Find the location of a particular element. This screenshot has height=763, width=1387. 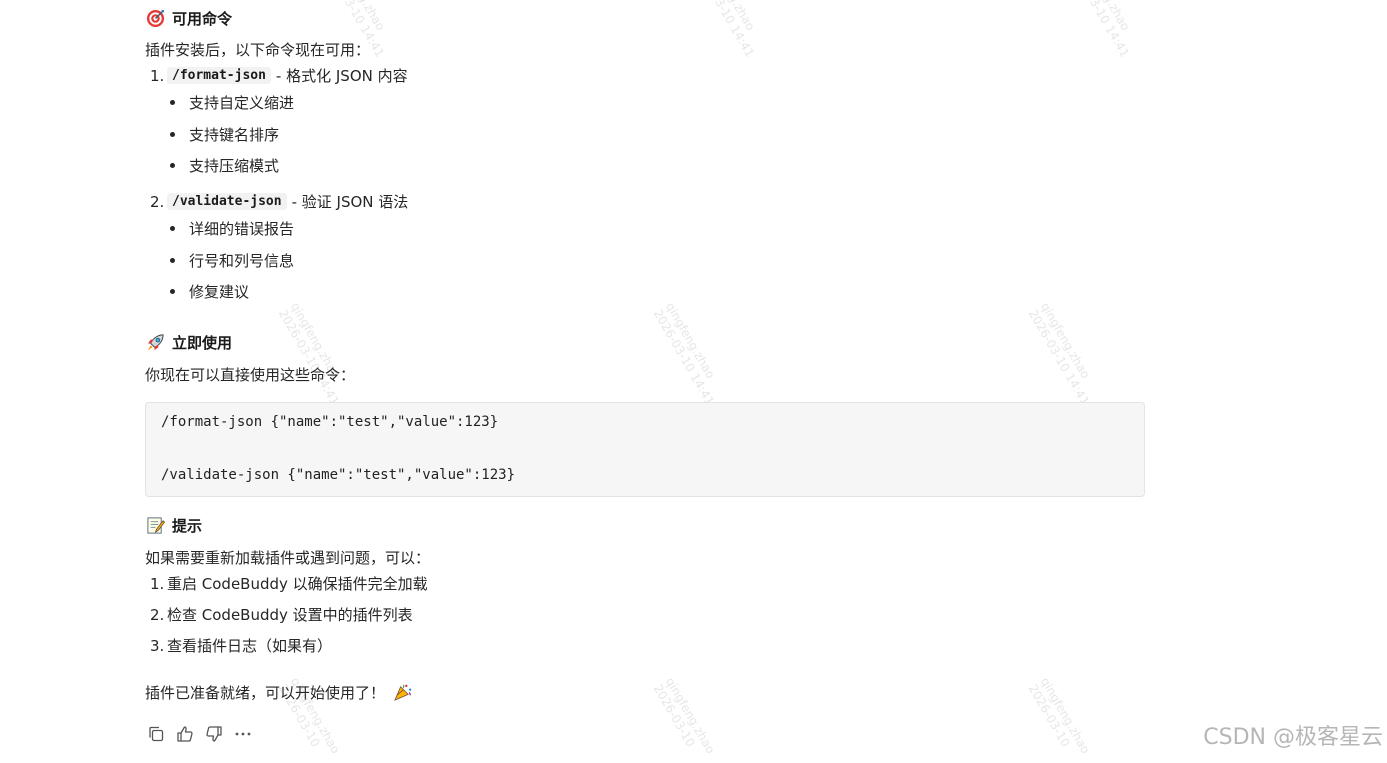

closing-paragraph: 插件已准备就绪，可以开始使用了！ is located at coordinates (278, 692).